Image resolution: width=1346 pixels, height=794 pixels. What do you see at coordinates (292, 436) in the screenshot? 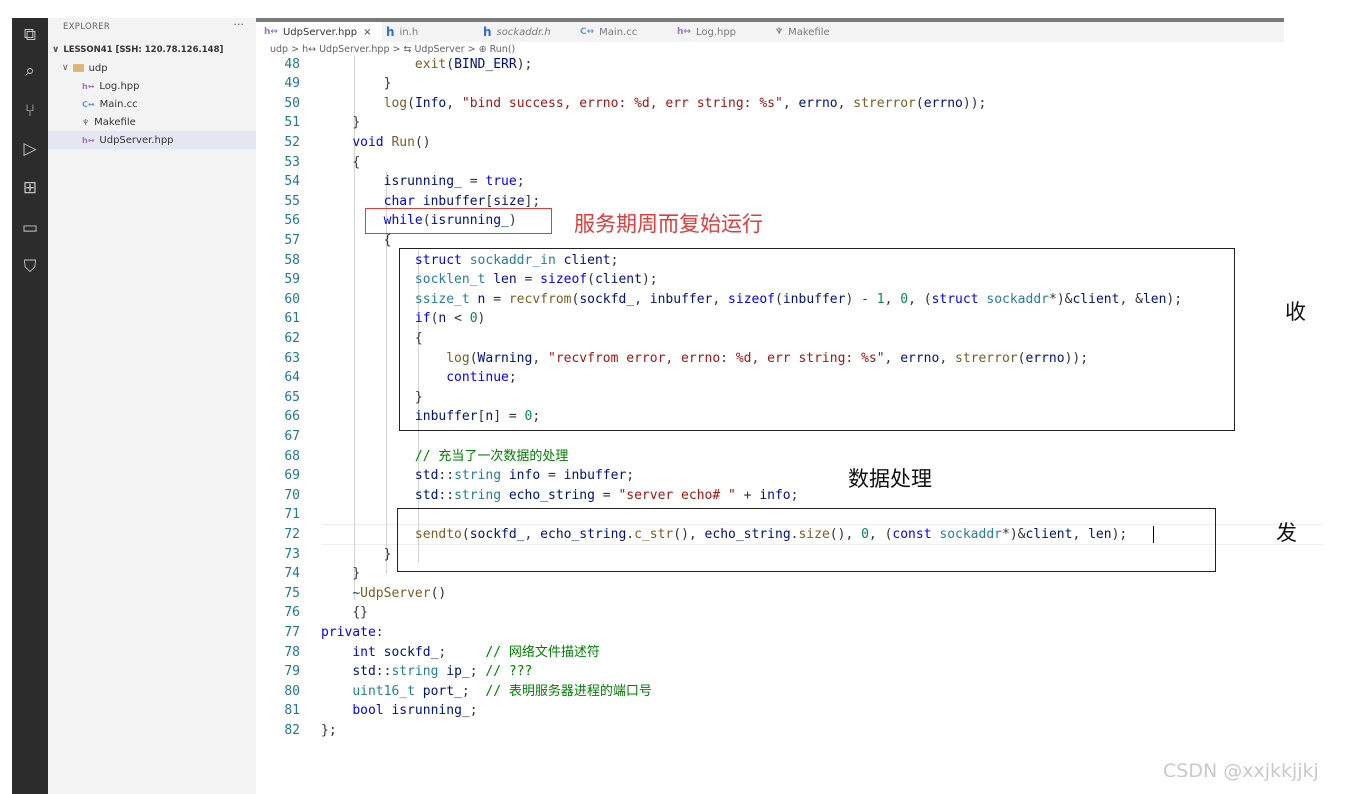
I see `line-number: 67` at bounding box center [292, 436].